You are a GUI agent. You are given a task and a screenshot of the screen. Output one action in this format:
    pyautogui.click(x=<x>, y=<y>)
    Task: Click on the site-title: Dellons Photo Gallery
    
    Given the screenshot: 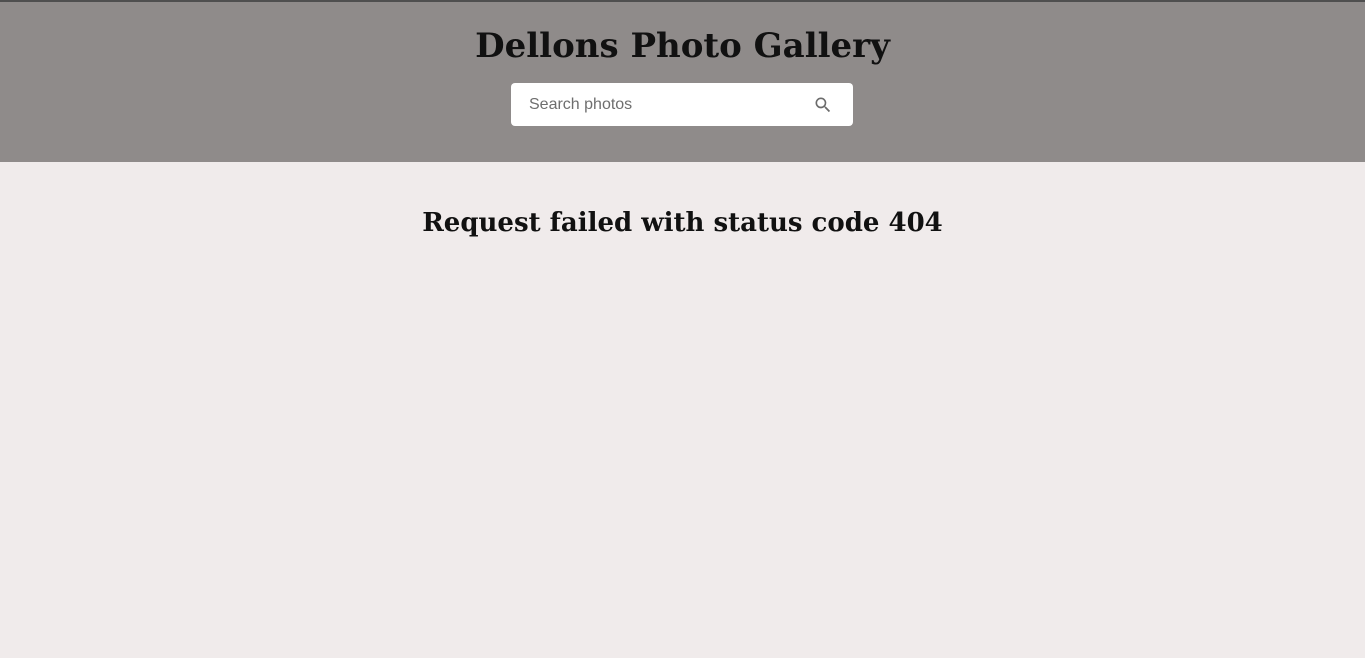 What is the action you would take?
    pyautogui.click(x=682, y=46)
    